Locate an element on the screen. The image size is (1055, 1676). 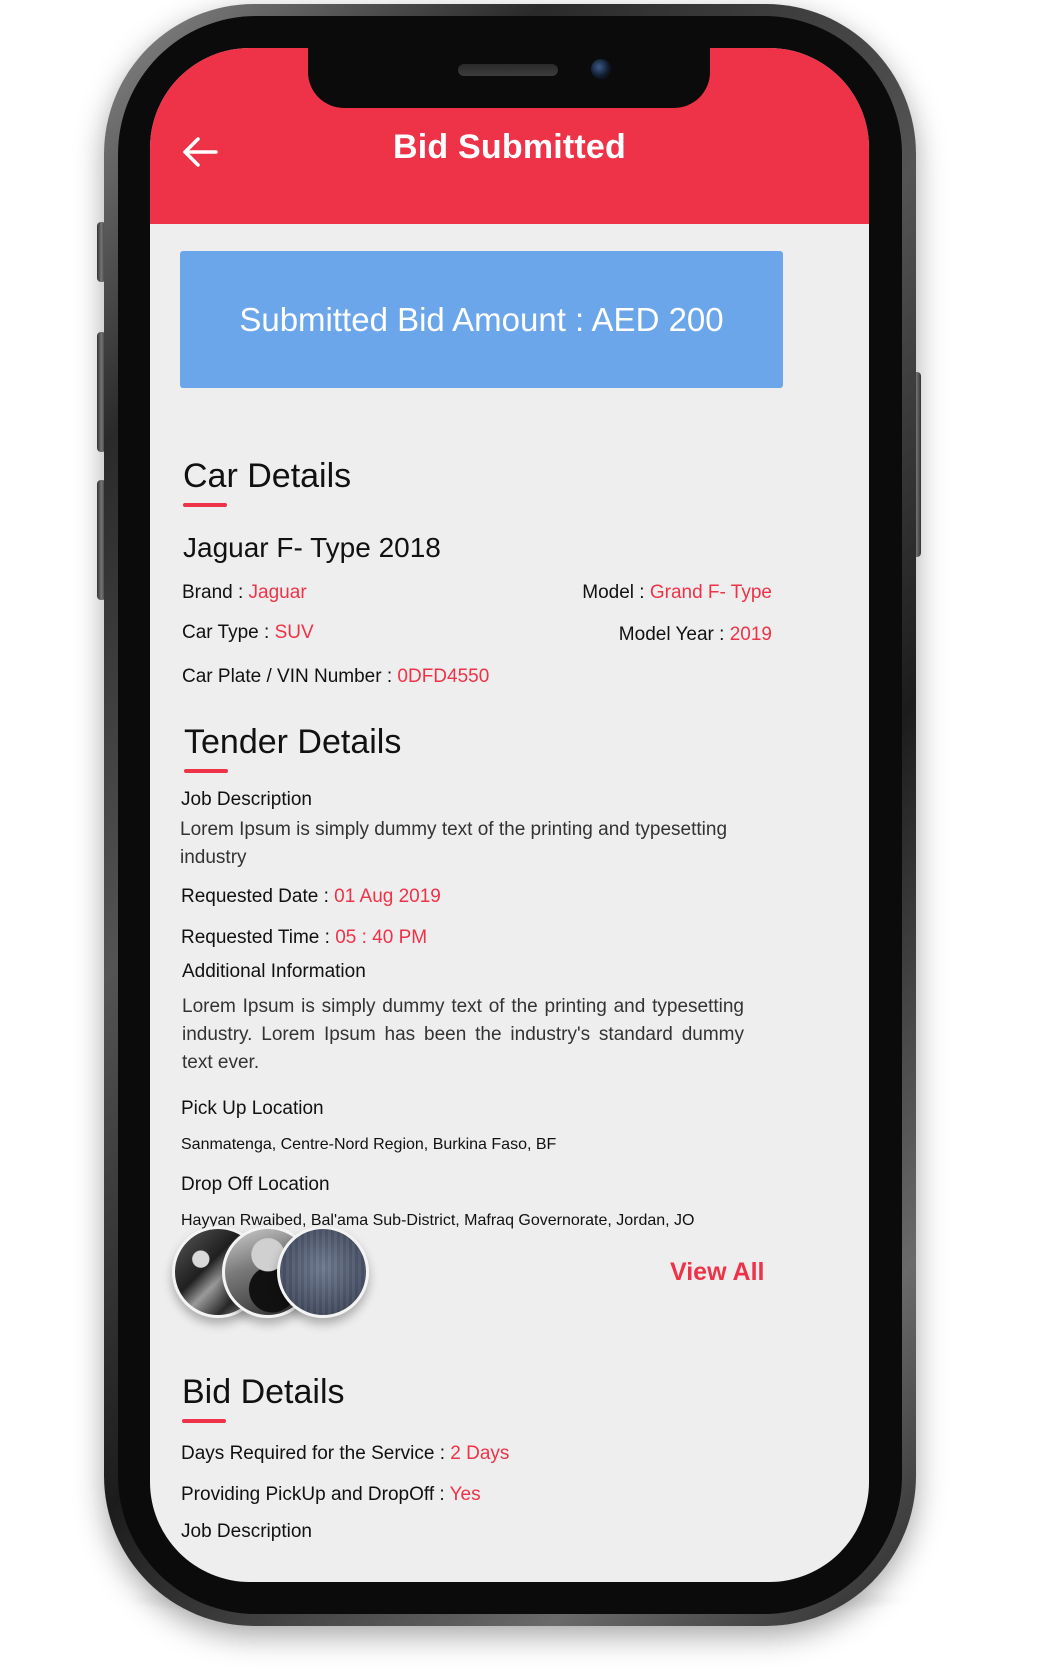
page-title: Bid Submitted is located at coordinates (509, 147).